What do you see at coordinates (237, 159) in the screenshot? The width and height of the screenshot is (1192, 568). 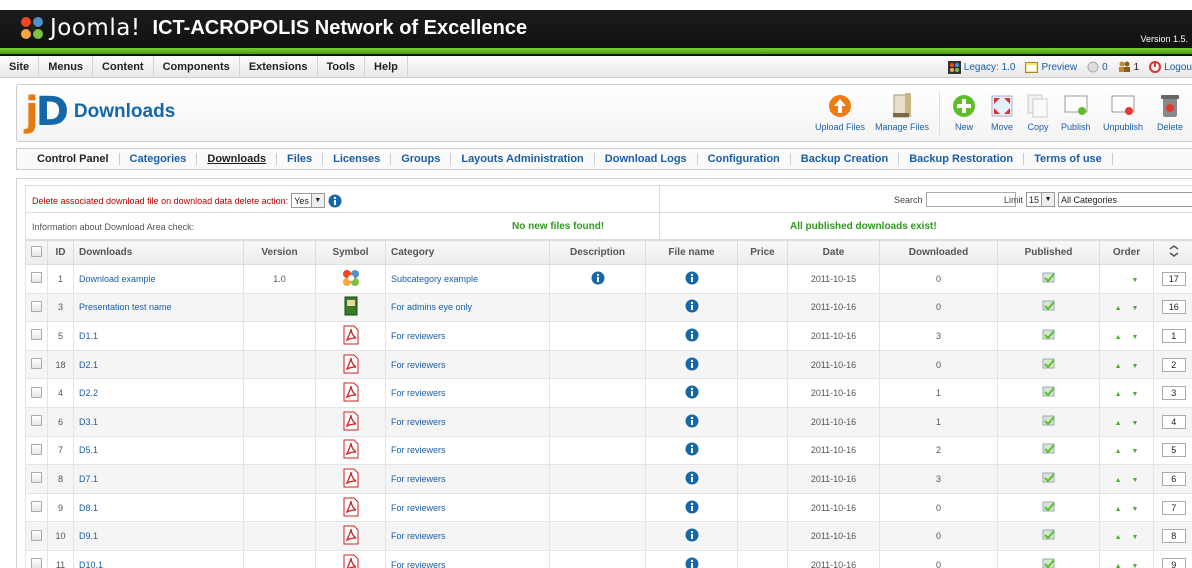 I see `subnav-downloads: Downloads` at bounding box center [237, 159].